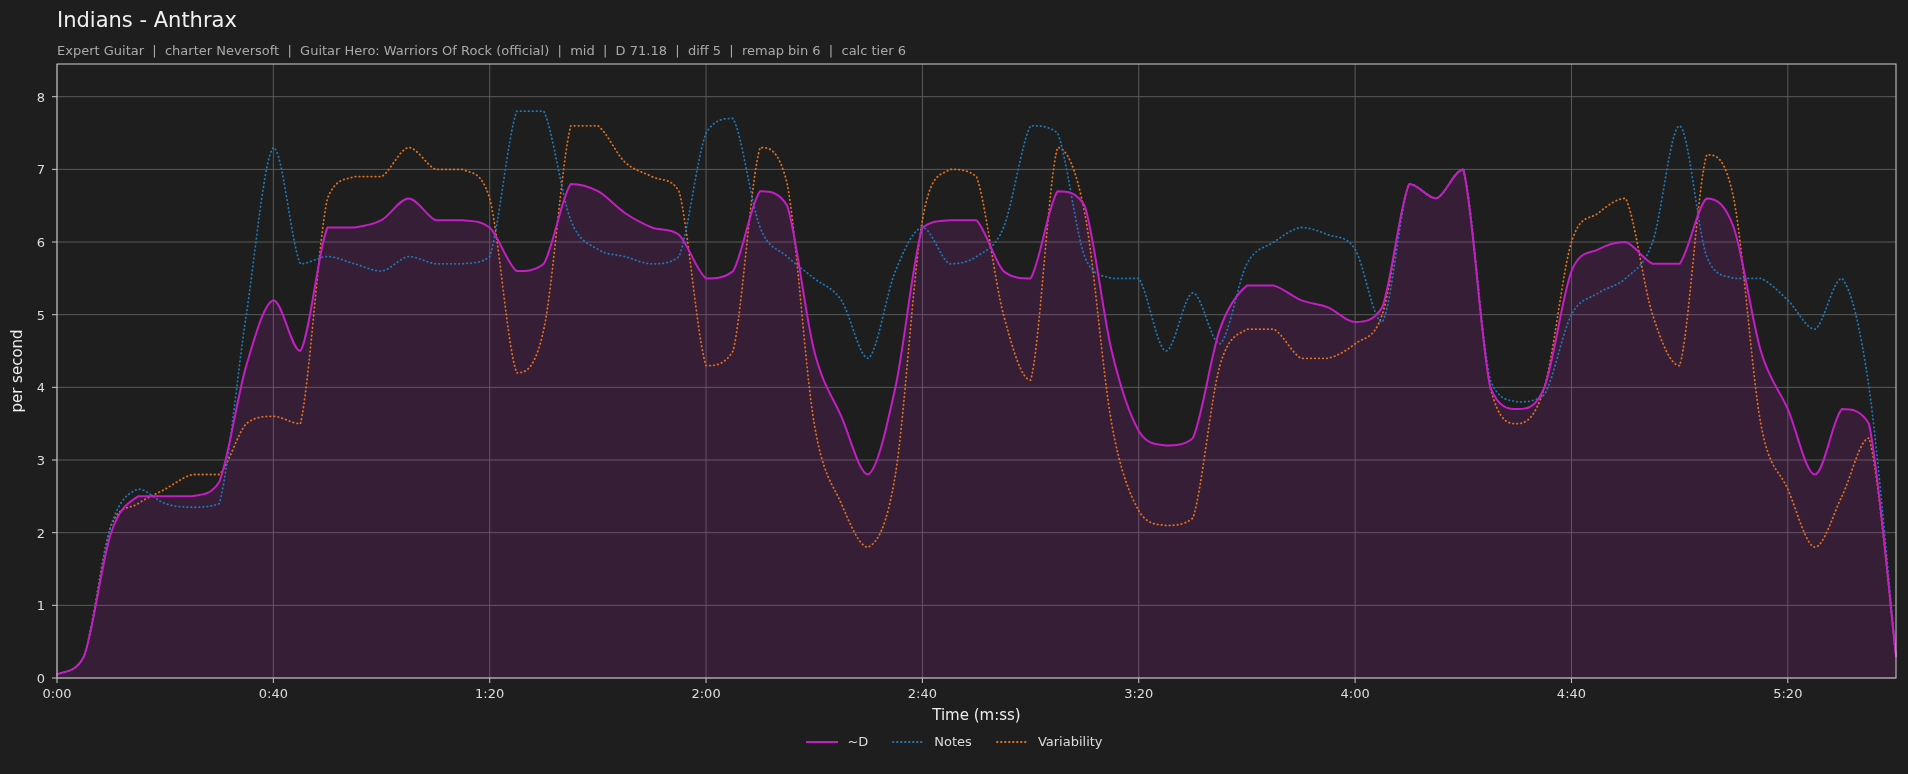 Image resolution: width=1908 pixels, height=774 pixels. Describe the element at coordinates (858, 742) in the screenshot. I see `legend-label: ~D` at that location.